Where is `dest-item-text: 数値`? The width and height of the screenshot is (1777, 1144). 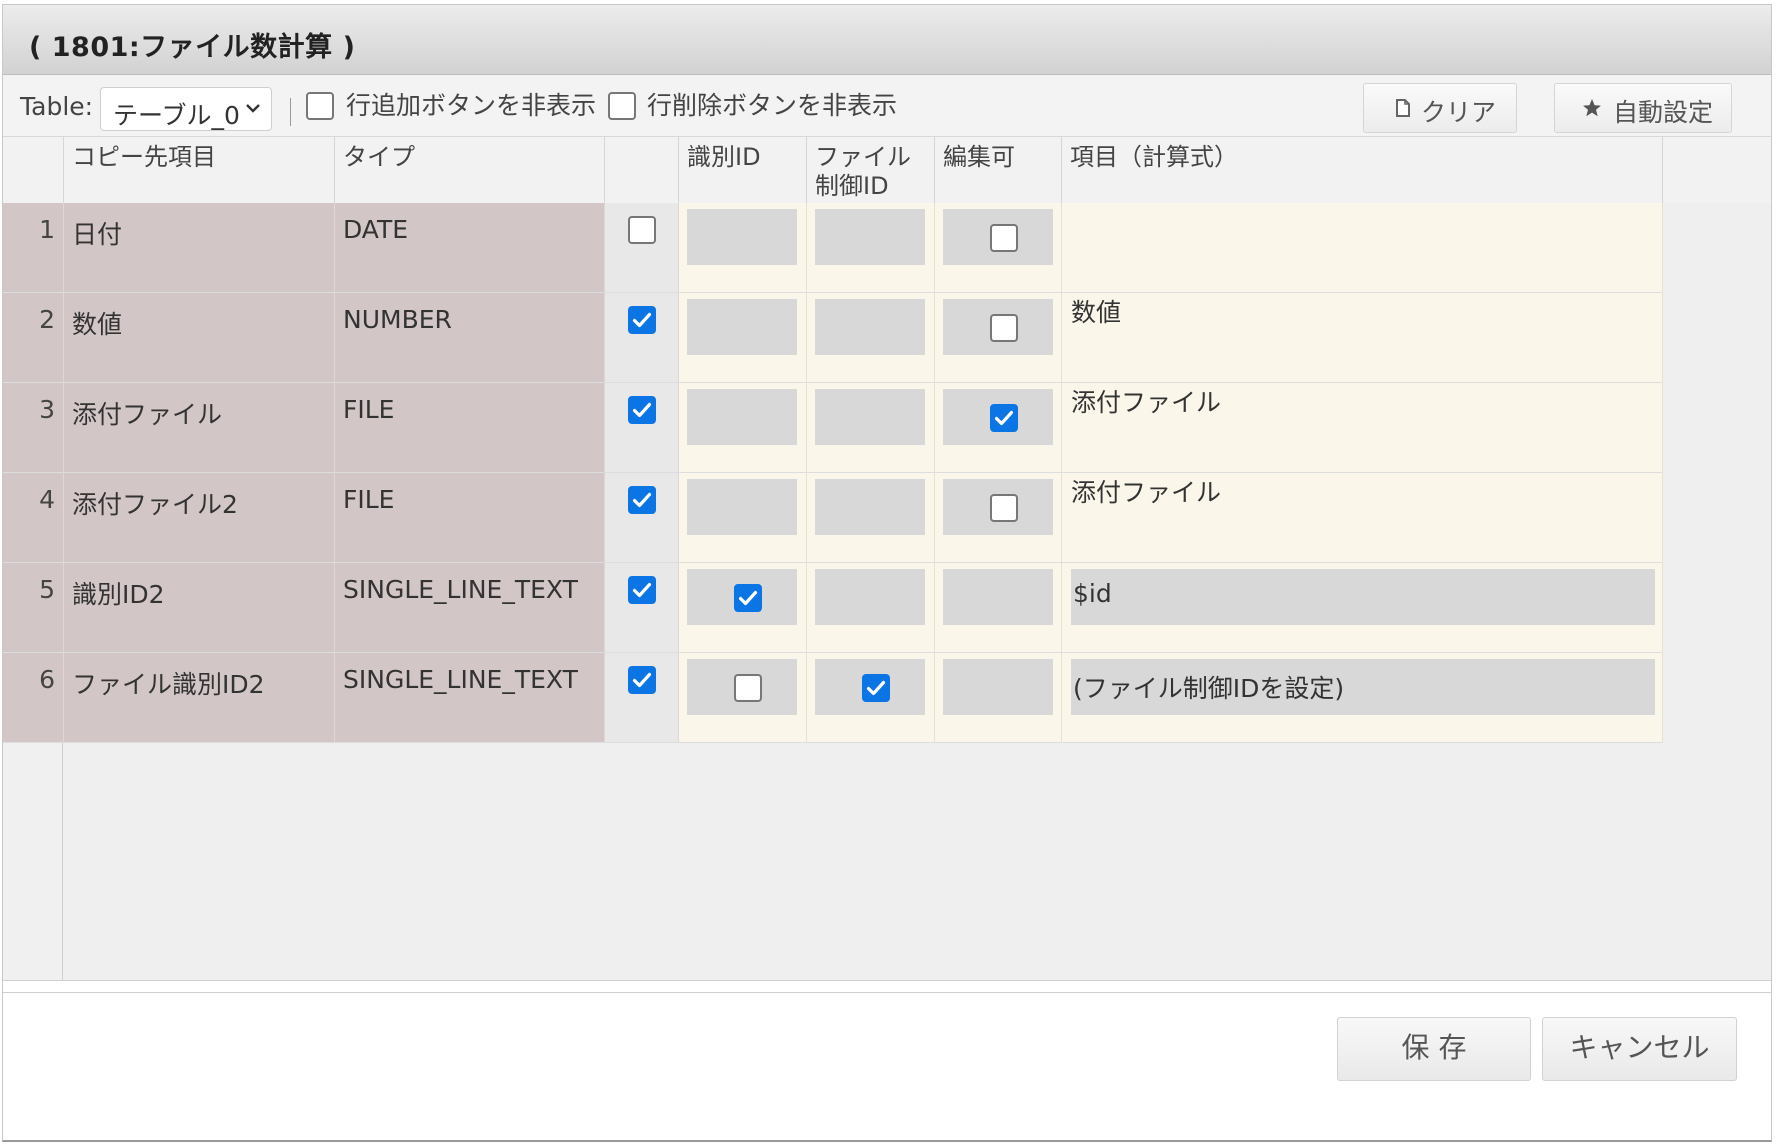 dest-item-text: 数値 is located at coordinates (97, 324).